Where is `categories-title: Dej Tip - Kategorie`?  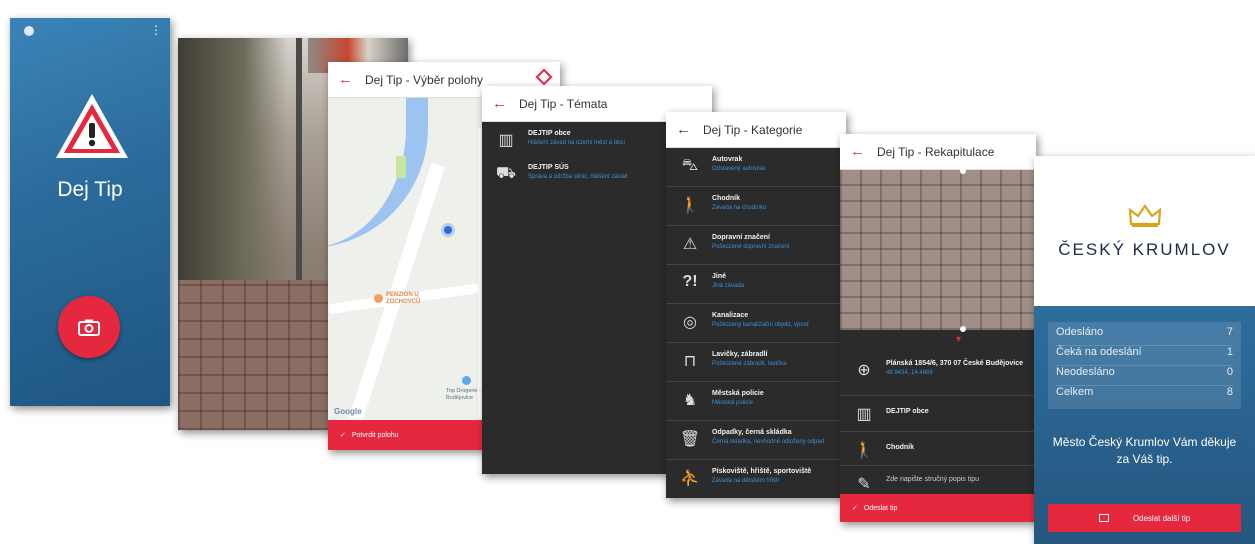
categories-title: Dej Tip - Kategorie is located at coordinates (753, 129).